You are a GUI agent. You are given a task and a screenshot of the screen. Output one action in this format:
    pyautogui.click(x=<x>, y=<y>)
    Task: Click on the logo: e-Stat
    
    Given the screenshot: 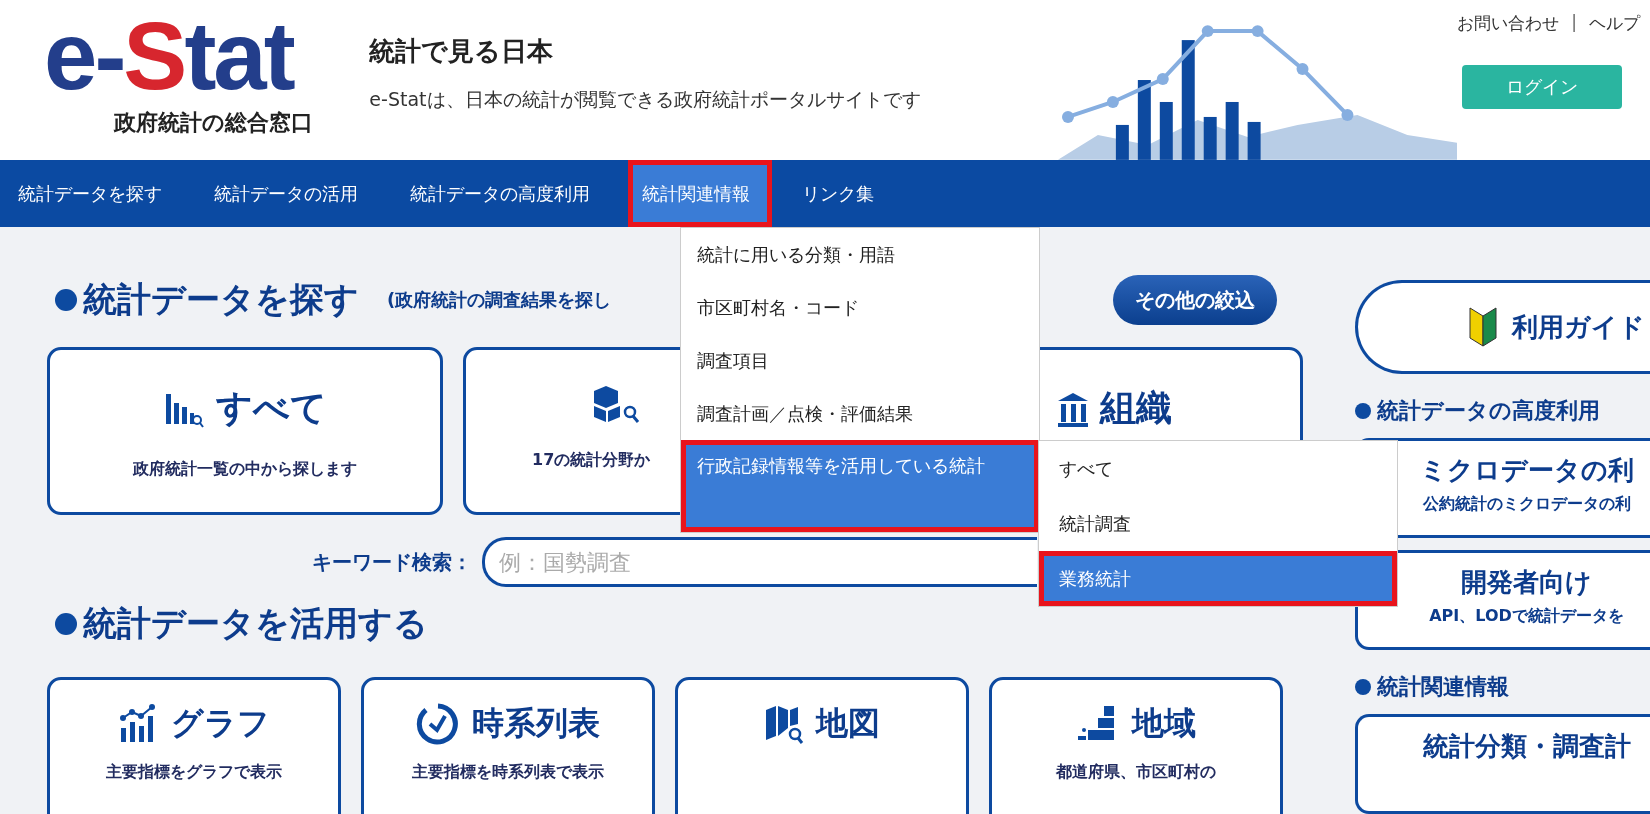 What is the action you would take?
    pyautogui.click(x=168, y=56)
    